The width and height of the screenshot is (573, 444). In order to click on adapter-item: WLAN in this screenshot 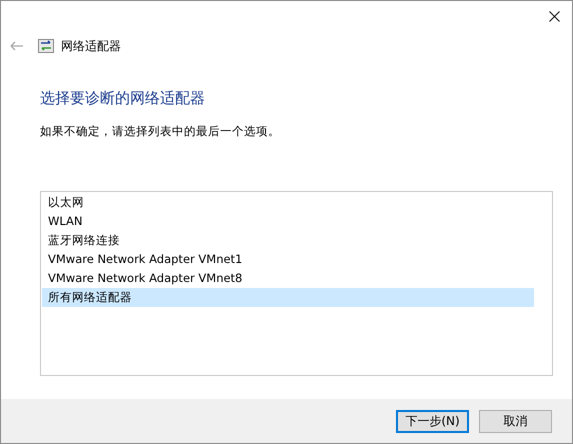, I will do `click(288, 221)`.